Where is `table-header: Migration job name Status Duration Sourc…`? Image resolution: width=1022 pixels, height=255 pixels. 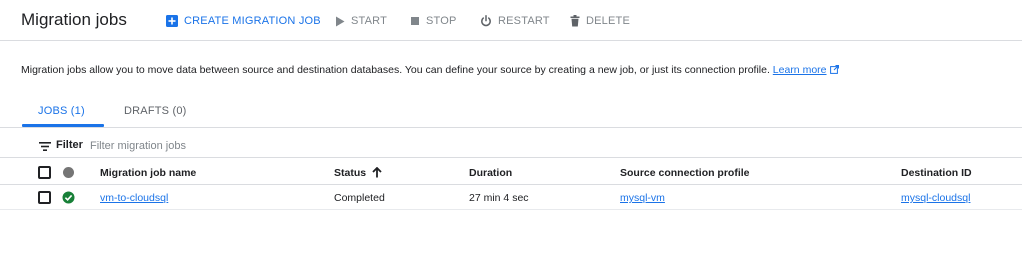
table-header: Migration job name Status Duration Sourc… is located at coordinates (511, 172).